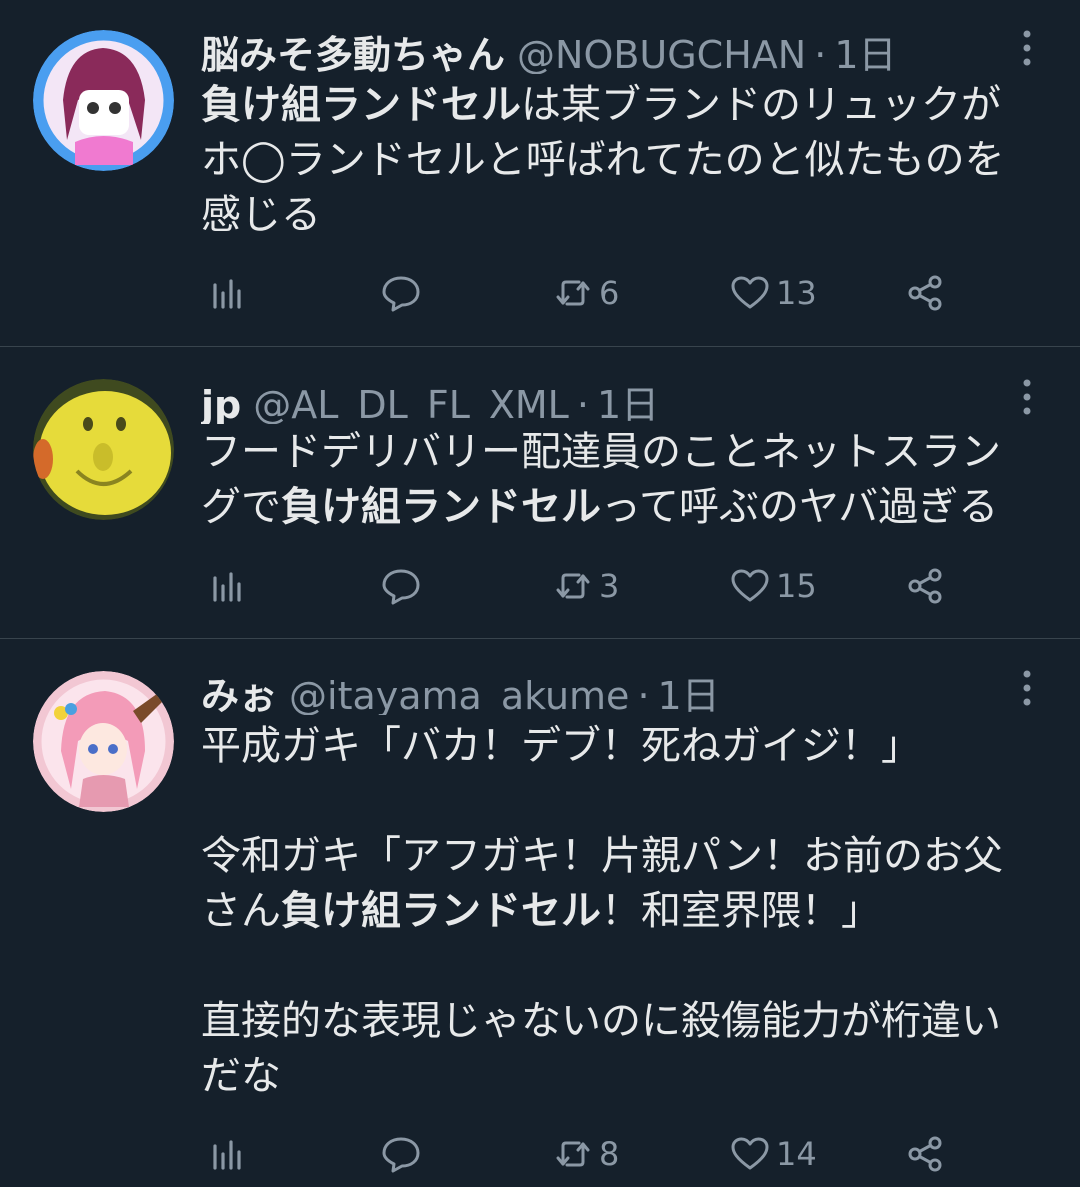 This screenshot has height=1187, width=1080. Describe the element at coordinates (540, 293) in the screenshot. I see `action-bar: 6 13` at that location.